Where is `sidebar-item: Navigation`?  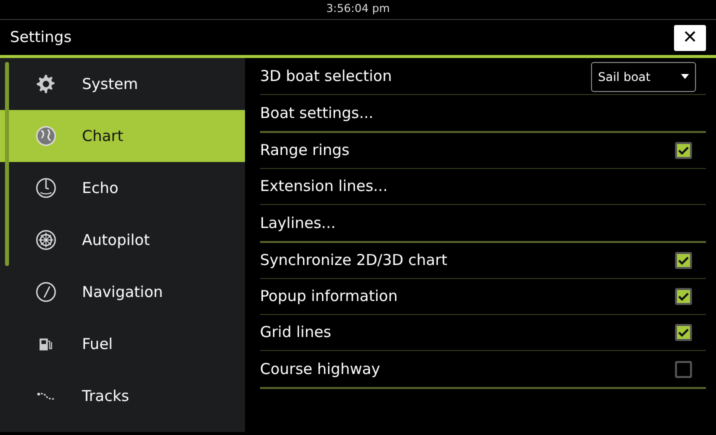 sidebar-item: Navigation is located at coordinates (122, 292).